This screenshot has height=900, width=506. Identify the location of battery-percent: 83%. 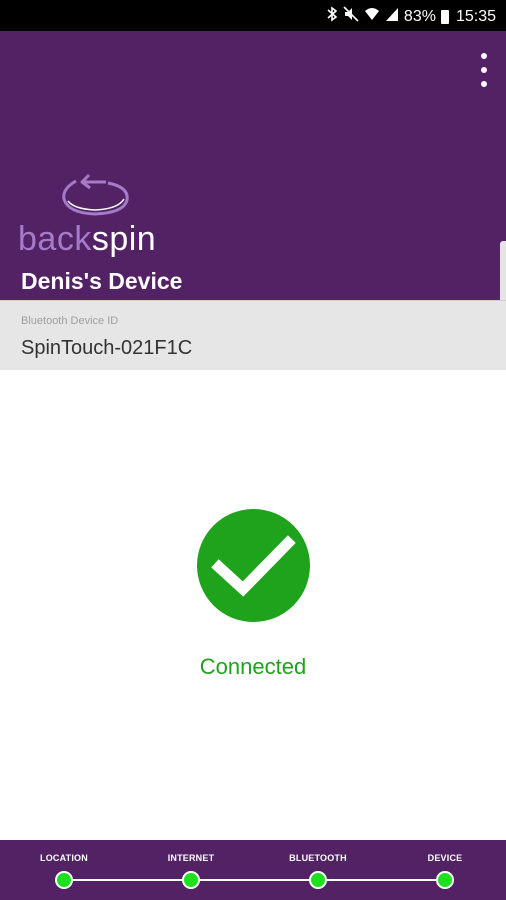
(419, 16).